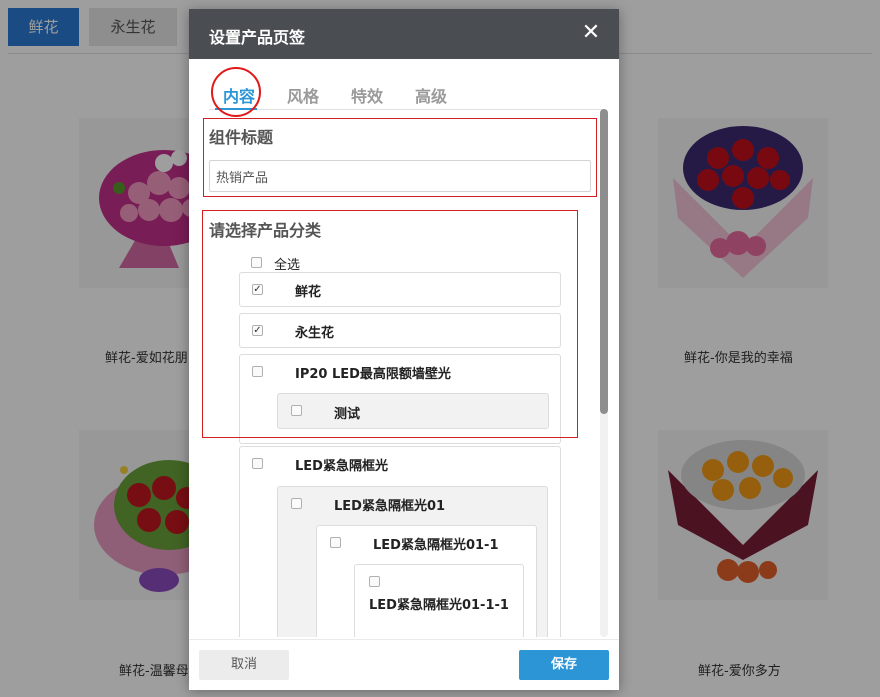 Image resolution: width=880 pixels, height=697 pixels. I want to click on category-label: IP20 LED最高限额墙壁光, so click(373, 374).